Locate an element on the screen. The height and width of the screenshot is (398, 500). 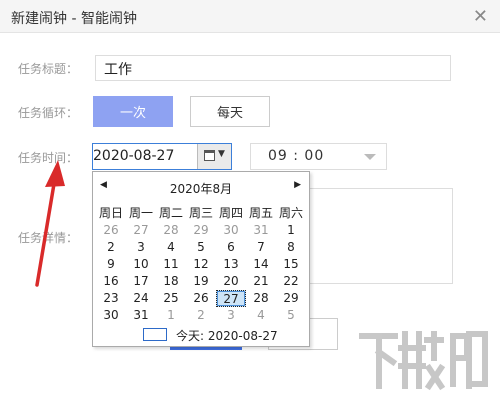
calendar-footer: 今天: 2020-08-27 is located at coordinates (201, 335).